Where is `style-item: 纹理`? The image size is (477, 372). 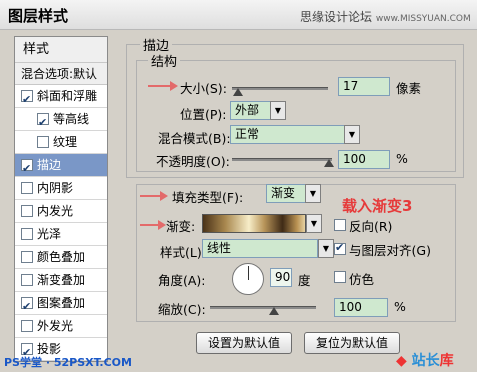
style-item: 纹理 is located at coordinates (61, 142).